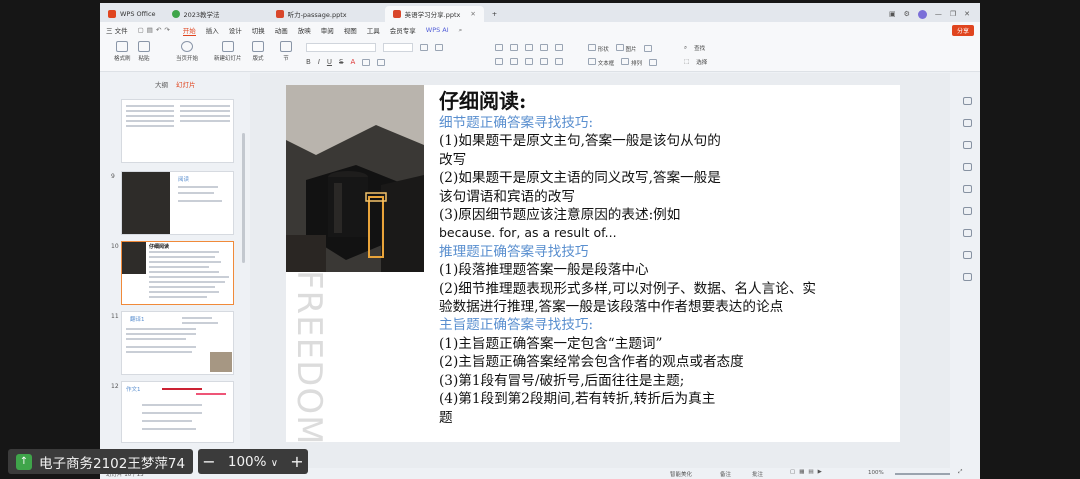  Describe the element at coordinates (187, 51) in the screenshot. I see `start-show-button: 当页开始` at that location.